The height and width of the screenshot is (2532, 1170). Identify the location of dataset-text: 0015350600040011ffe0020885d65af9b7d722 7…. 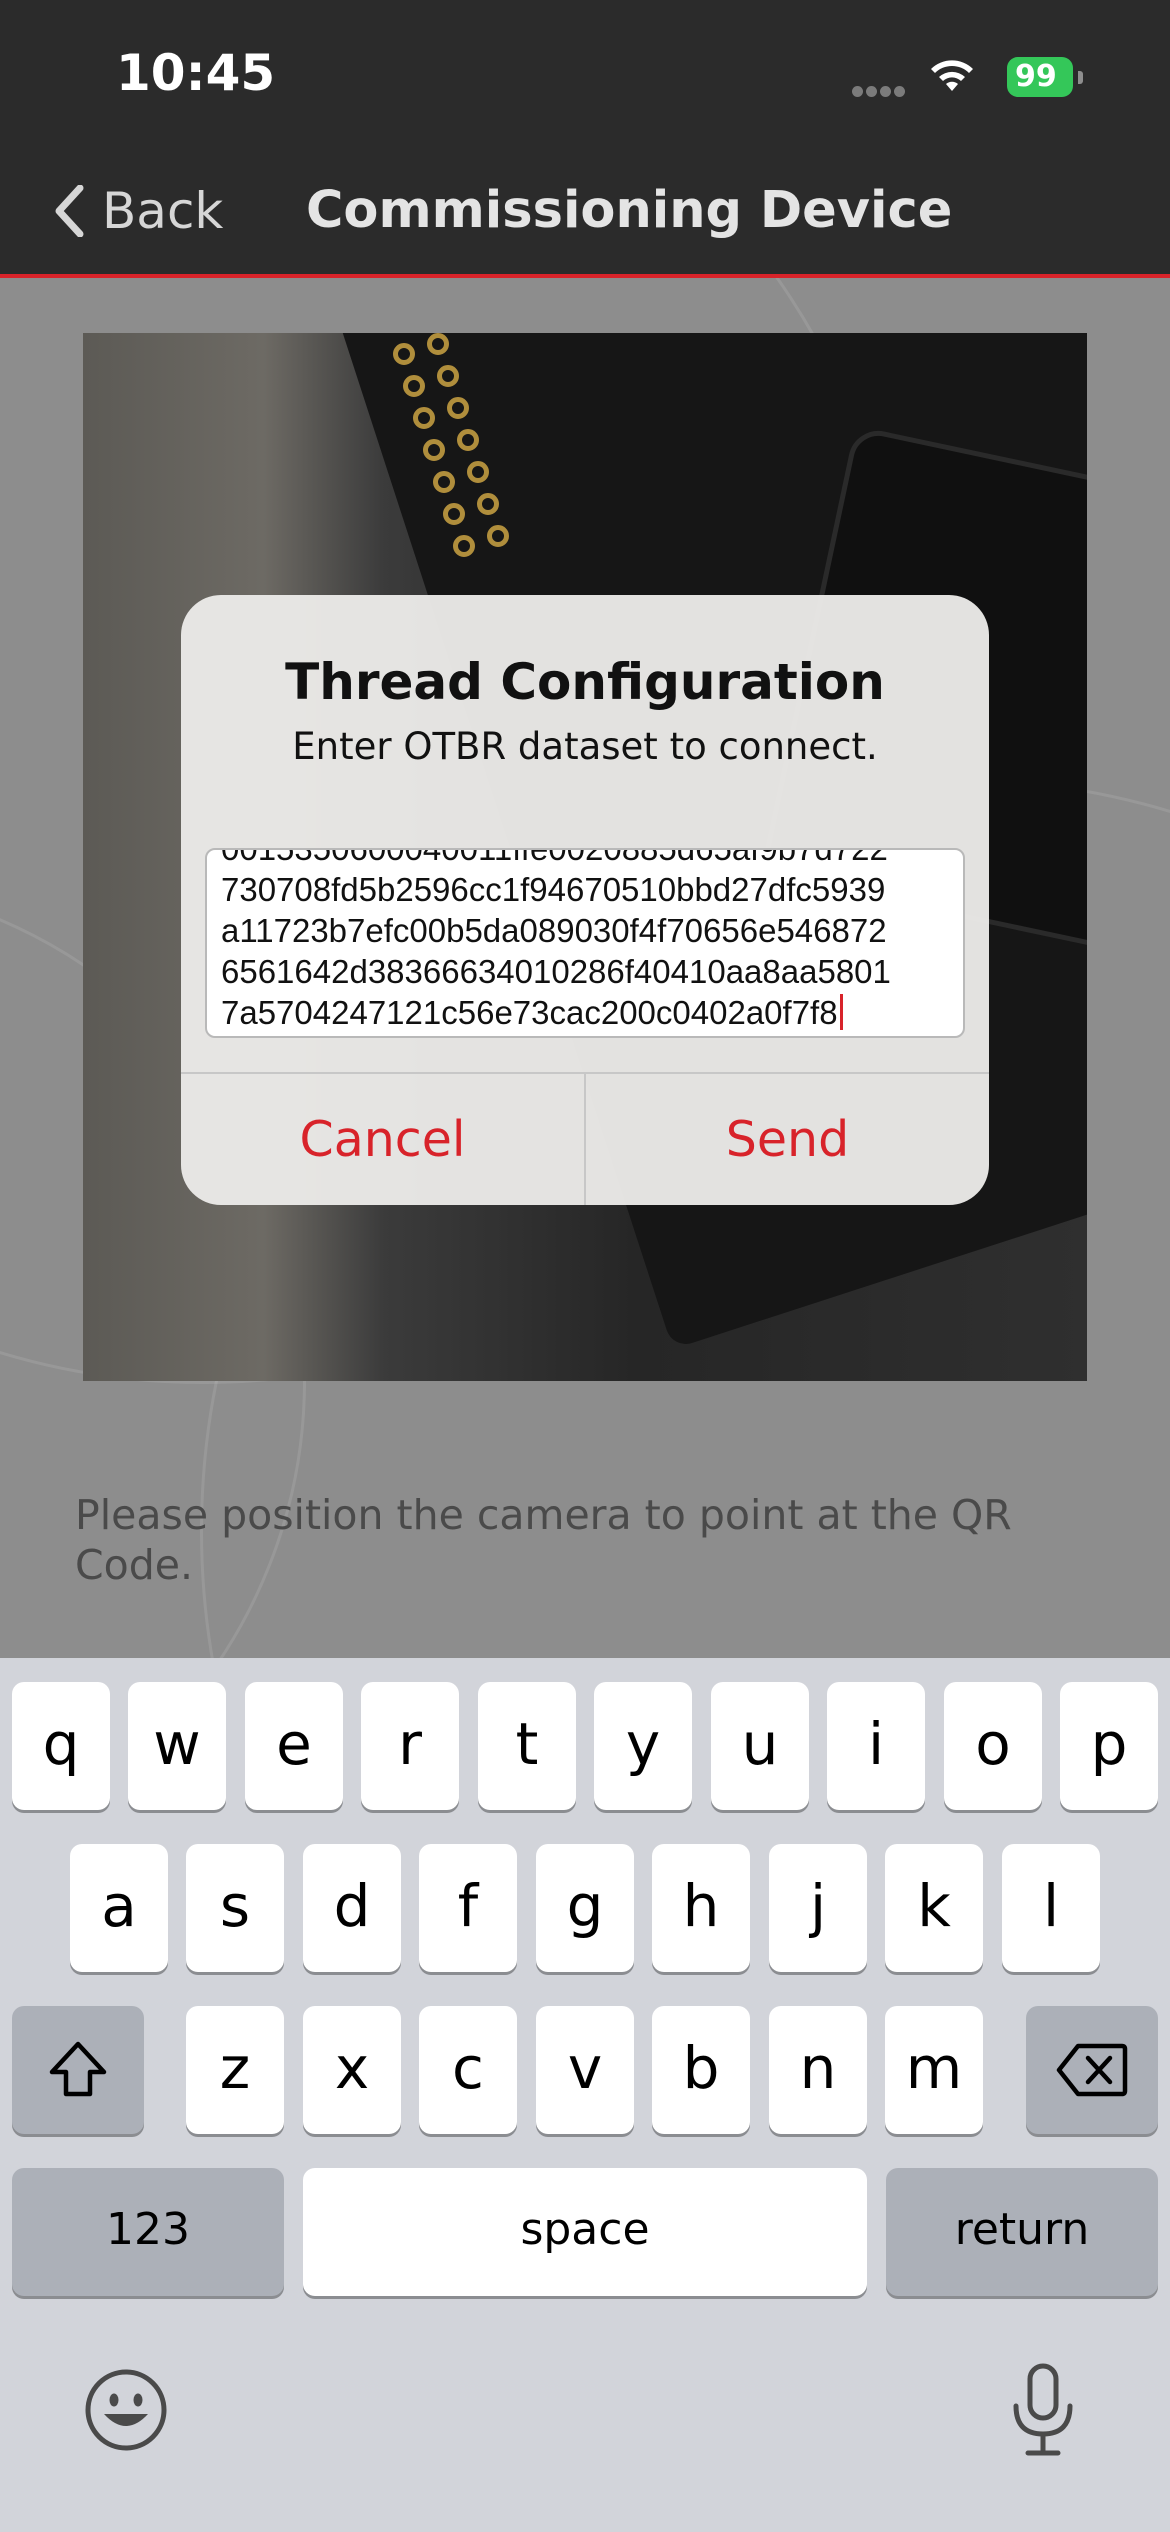
(556, 940).